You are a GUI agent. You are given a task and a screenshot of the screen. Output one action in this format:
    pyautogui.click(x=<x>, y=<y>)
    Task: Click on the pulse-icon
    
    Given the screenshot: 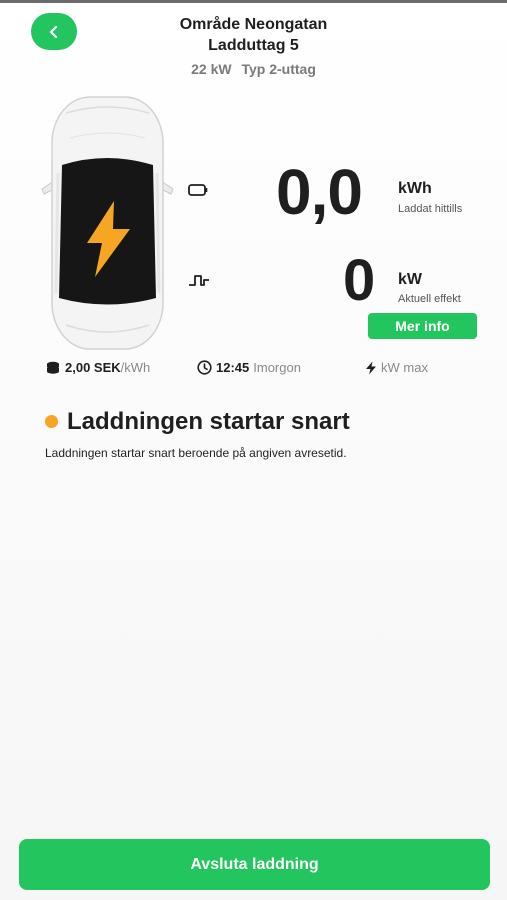 What is the action you would take?
    pyautogui.click(x=199, y=280)
    